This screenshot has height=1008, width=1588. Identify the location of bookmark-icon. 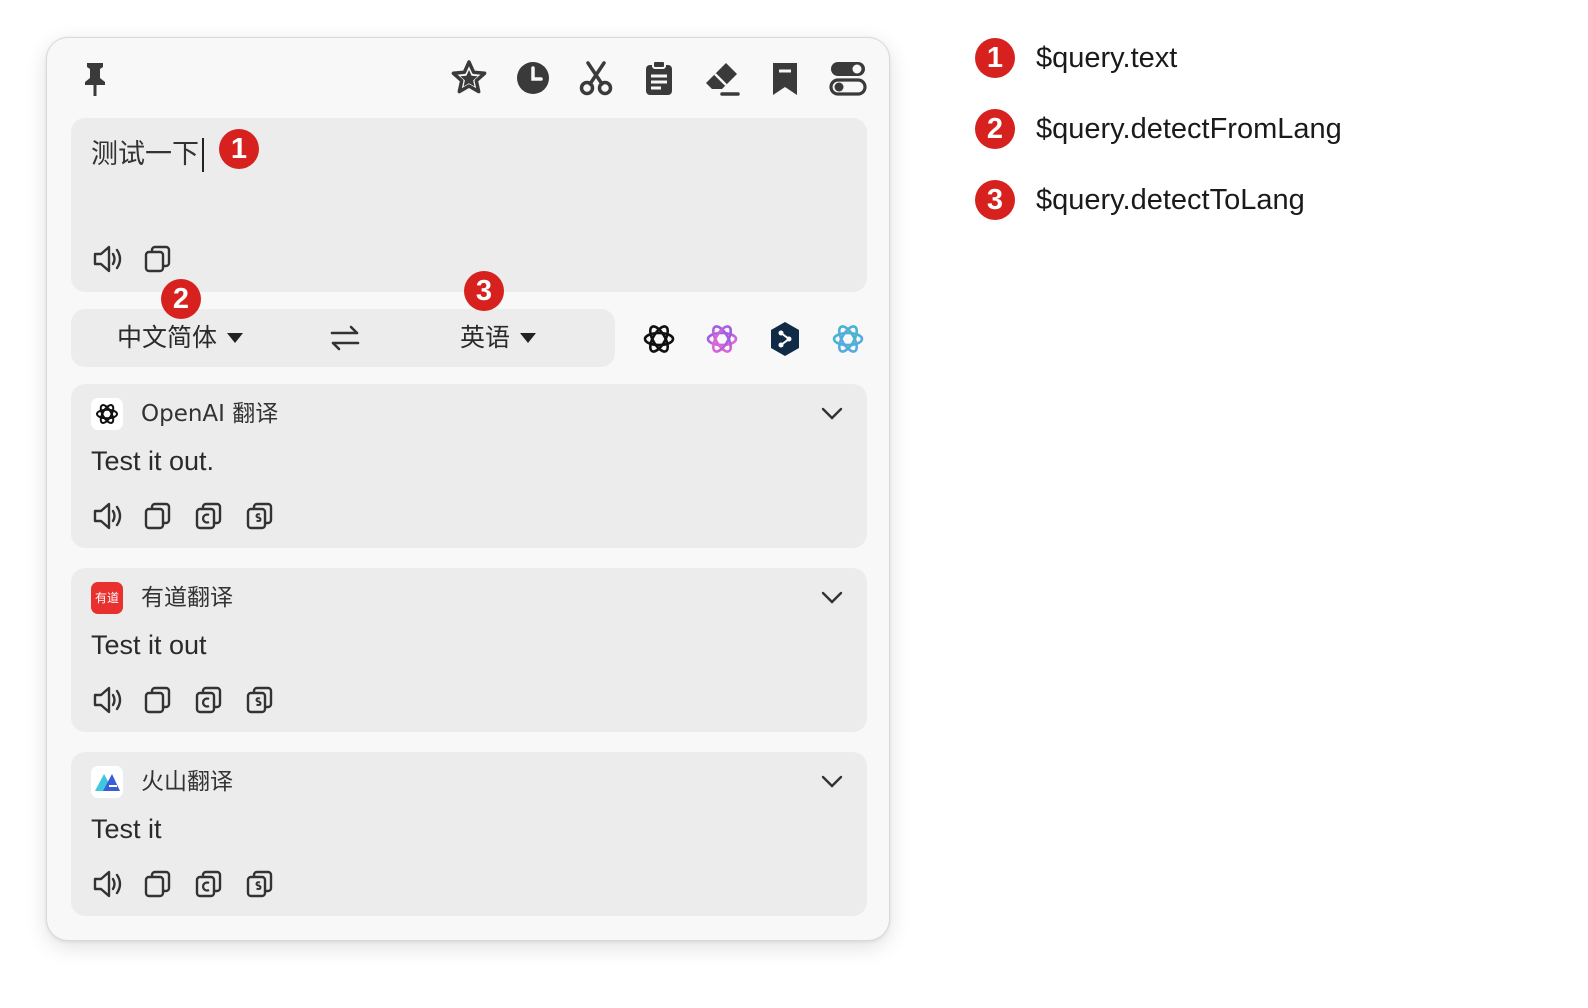
(785, 78).